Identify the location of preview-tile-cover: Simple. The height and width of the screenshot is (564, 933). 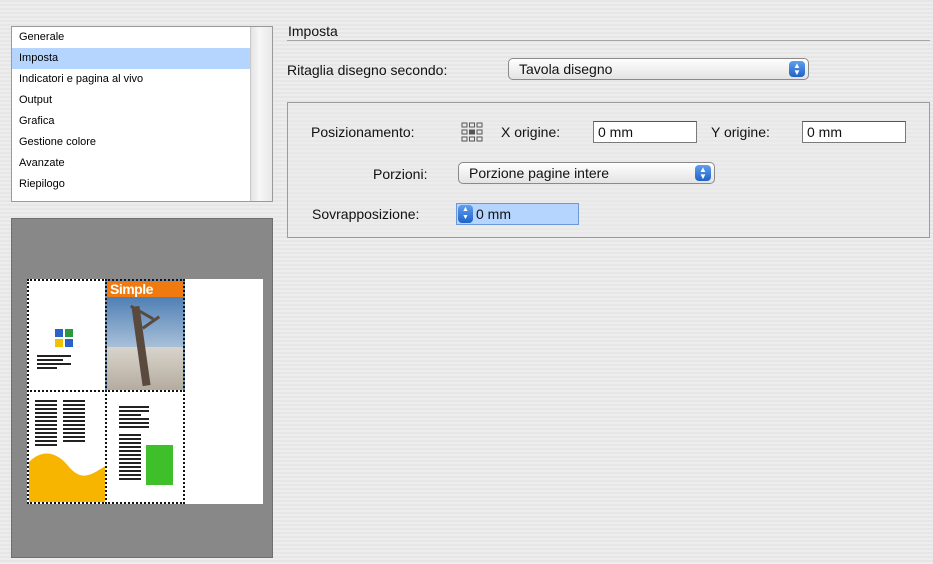
(145, 335).